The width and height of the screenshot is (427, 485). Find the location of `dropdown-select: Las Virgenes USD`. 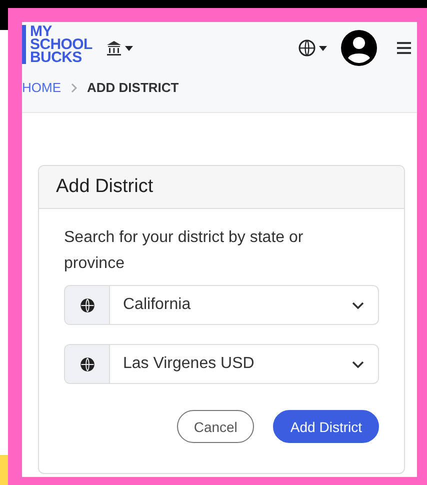

dropdown-select: Las Virgenes USD is located at coordinates (221, 364).